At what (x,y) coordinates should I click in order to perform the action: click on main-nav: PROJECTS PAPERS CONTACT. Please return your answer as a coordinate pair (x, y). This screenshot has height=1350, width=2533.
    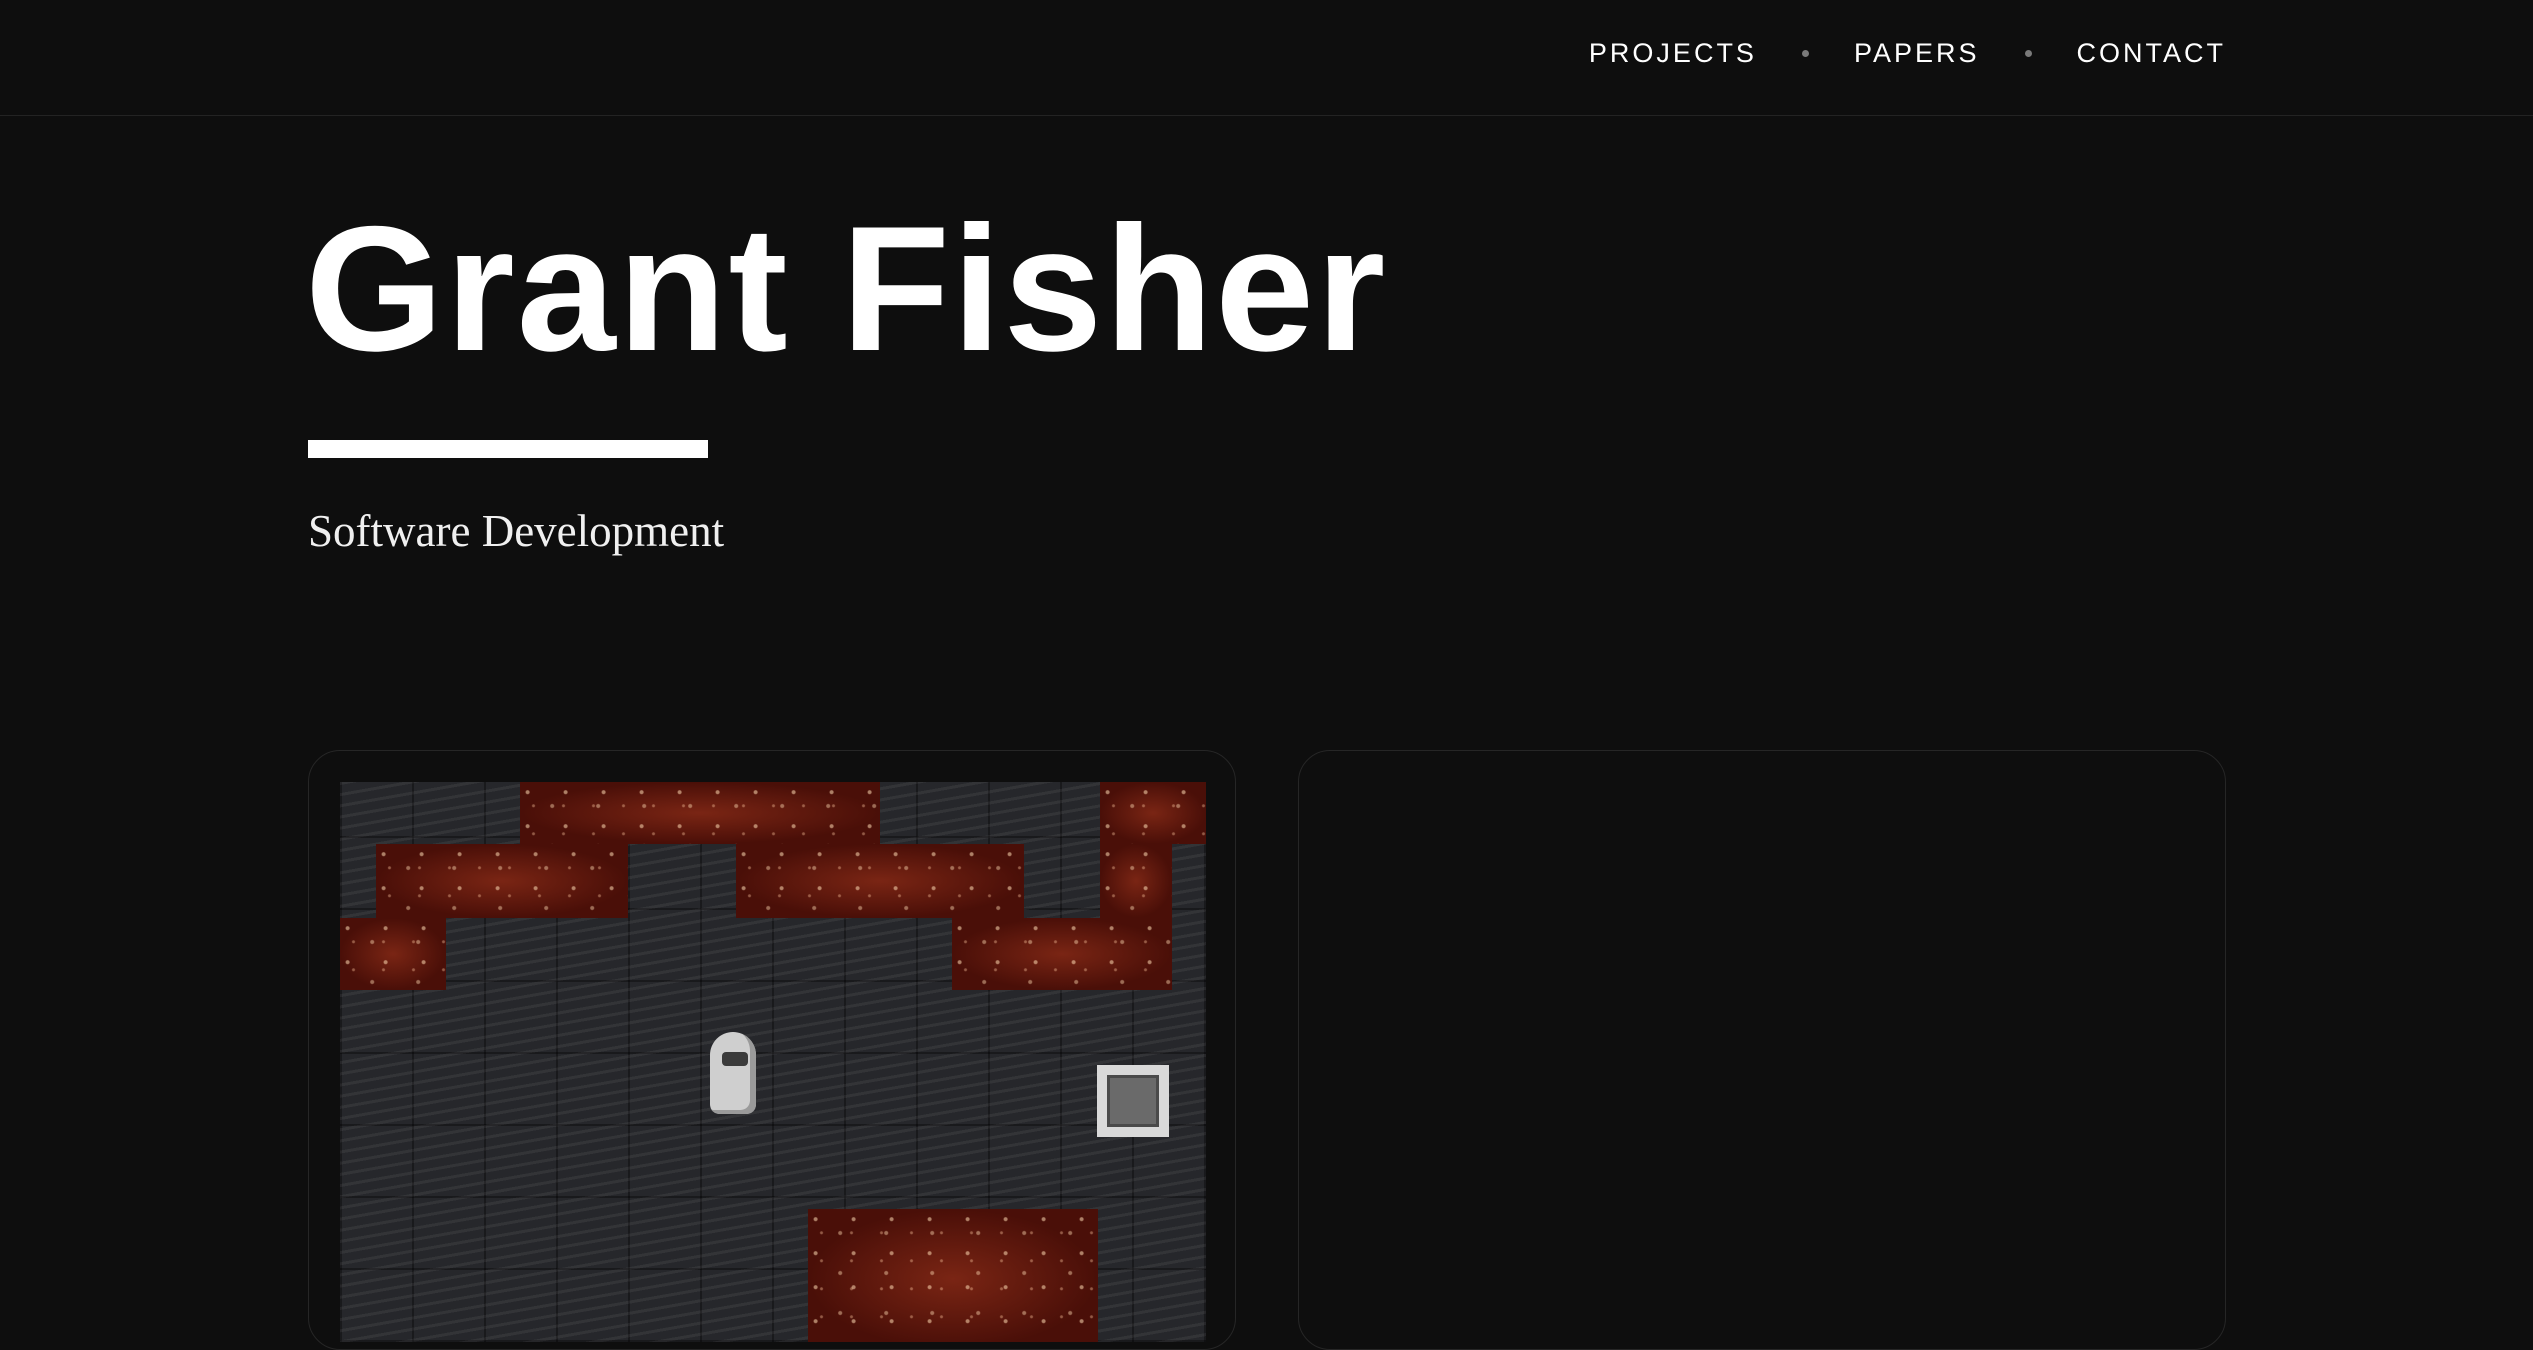
    Looking at the image, I should click on (1907, 53).